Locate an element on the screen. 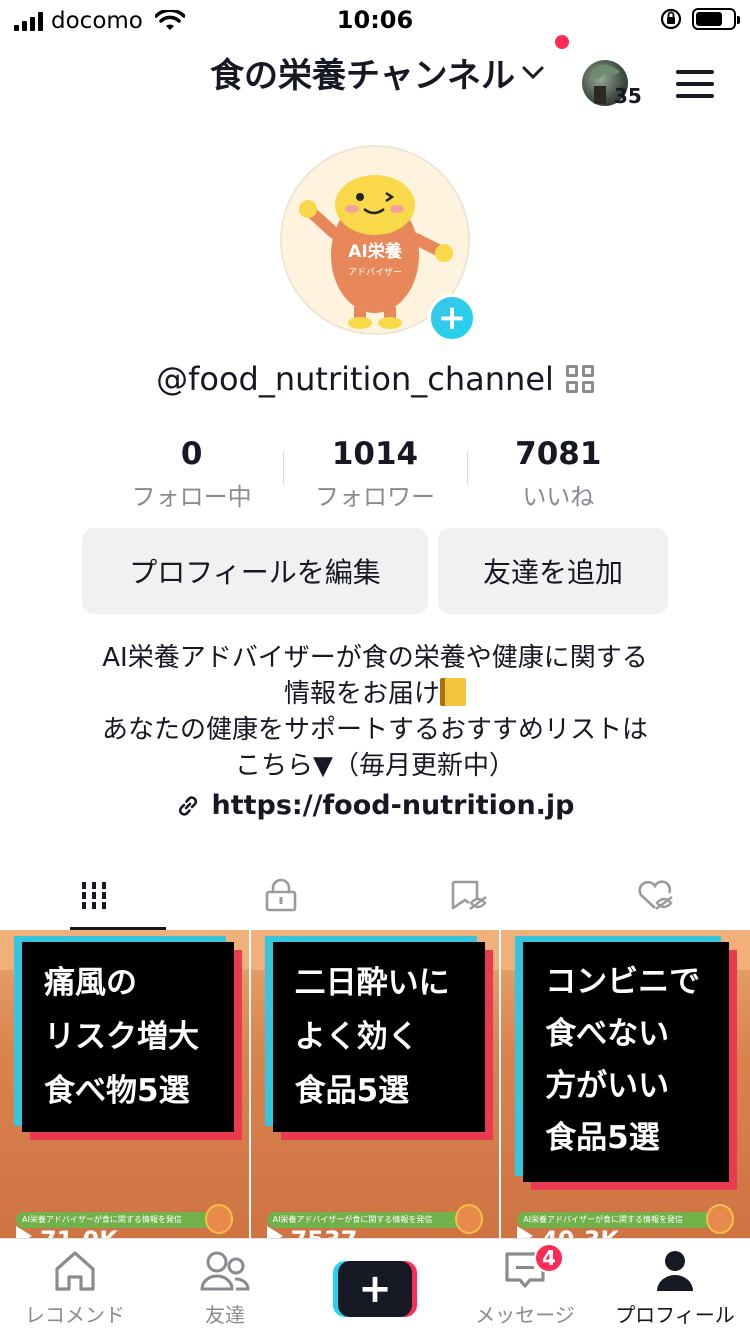  thumbnail-title-card: 二日酔いに よく効く 食品5選 is located at coordinates (378, 1037).